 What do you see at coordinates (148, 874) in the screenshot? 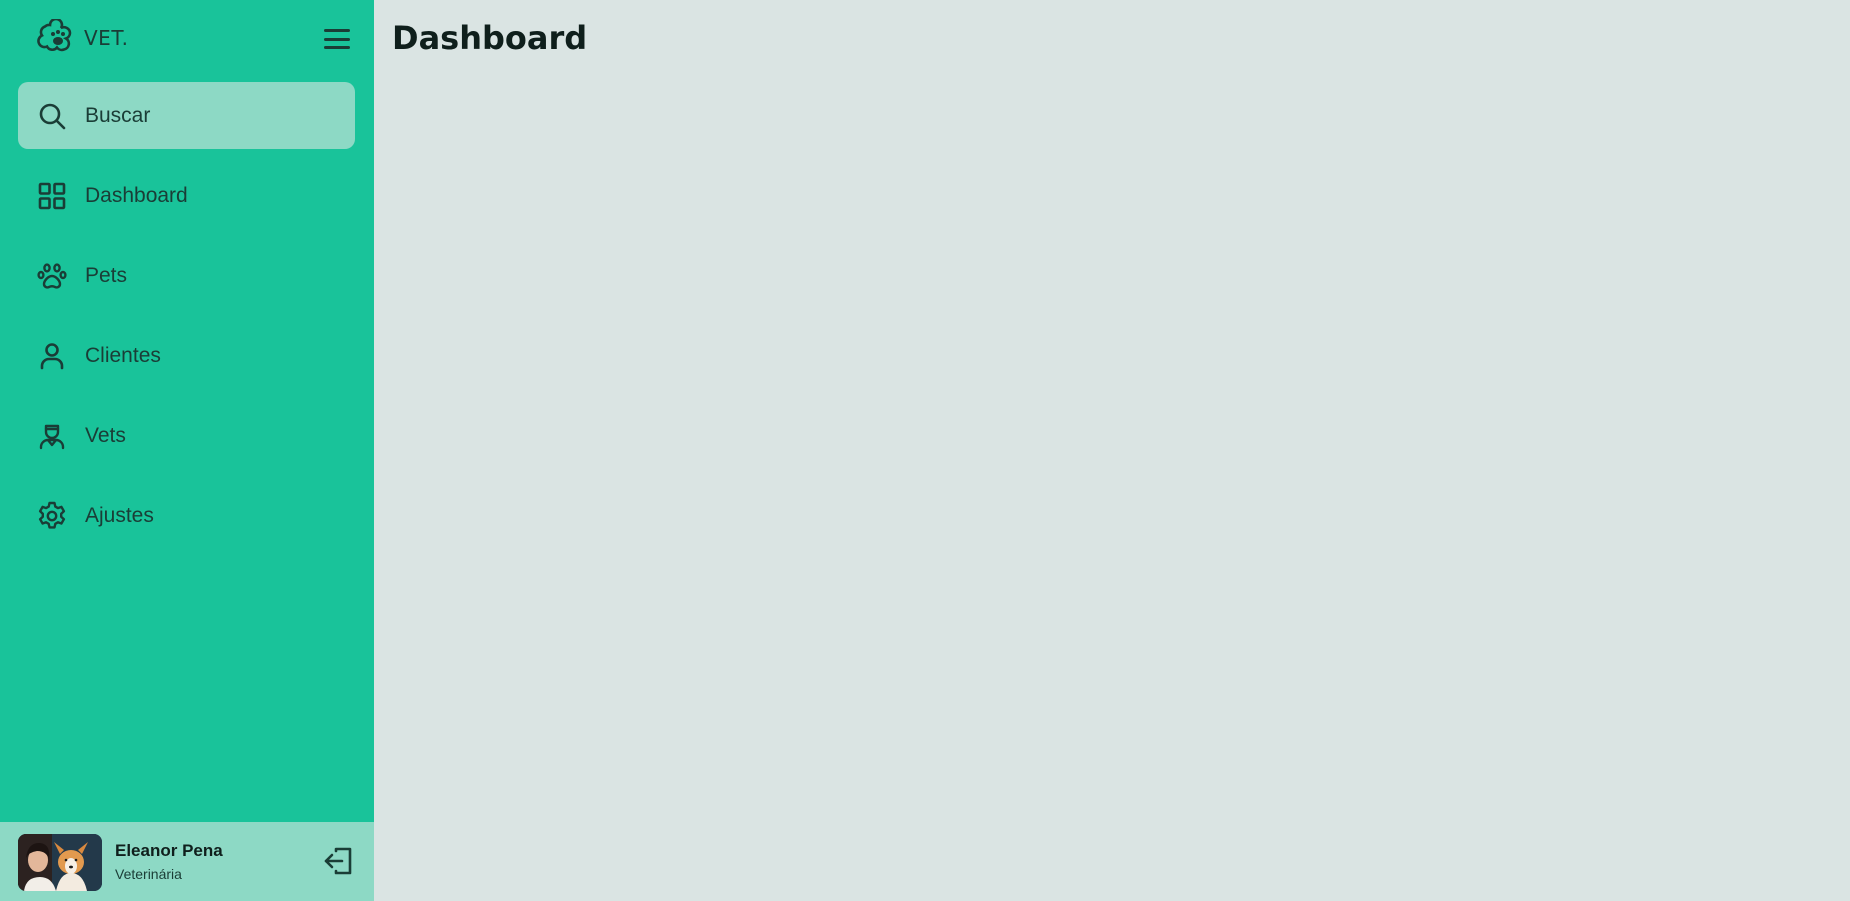
I see `profile-role: Veterinária` at bounding box center [148, 874].